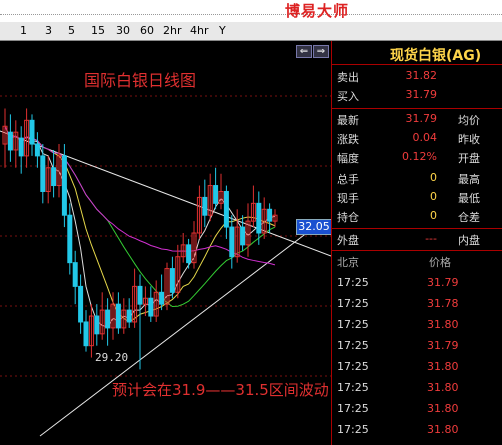 Image resolution: width=502 pixels, height=445 pixels. I want to click on ticks-time-header: 北京, so click(348, 262).